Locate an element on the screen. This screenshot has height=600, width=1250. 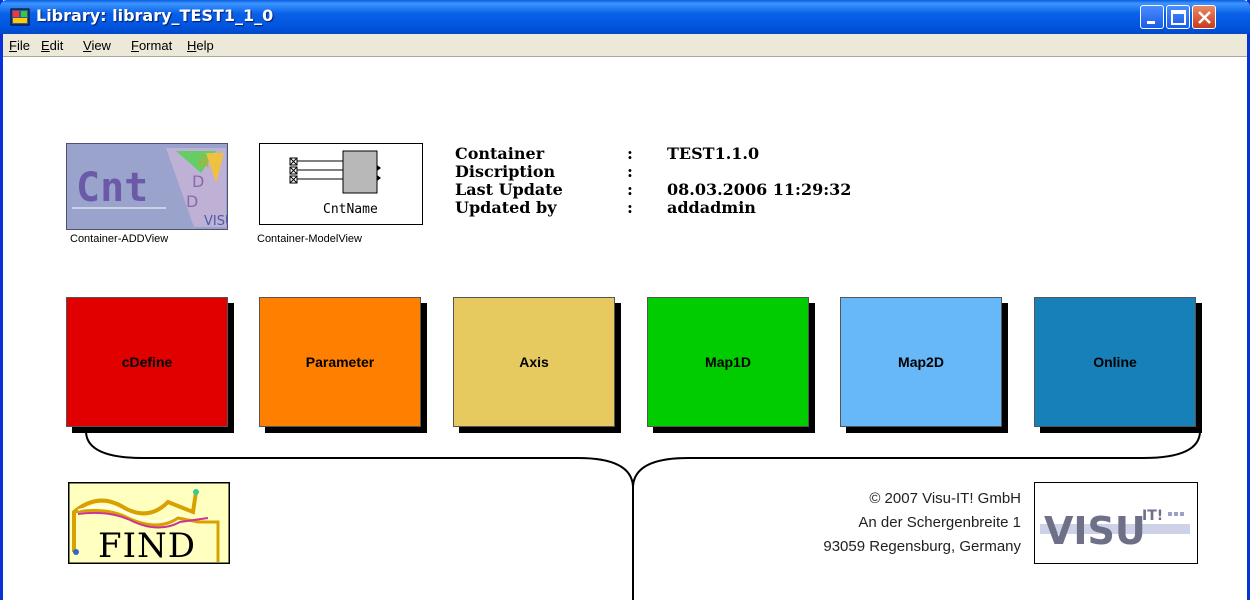
app-icon is located at coordinates (20, 17).